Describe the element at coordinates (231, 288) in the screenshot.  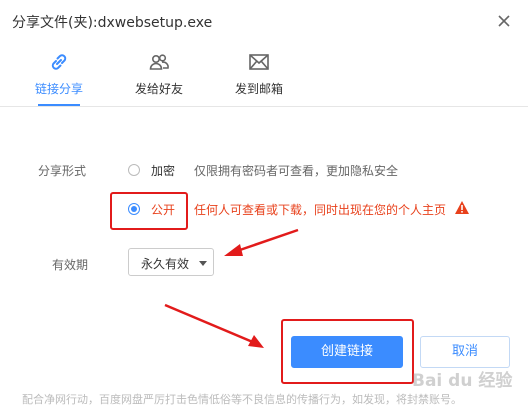
I see `annotation-arrows` at that location.